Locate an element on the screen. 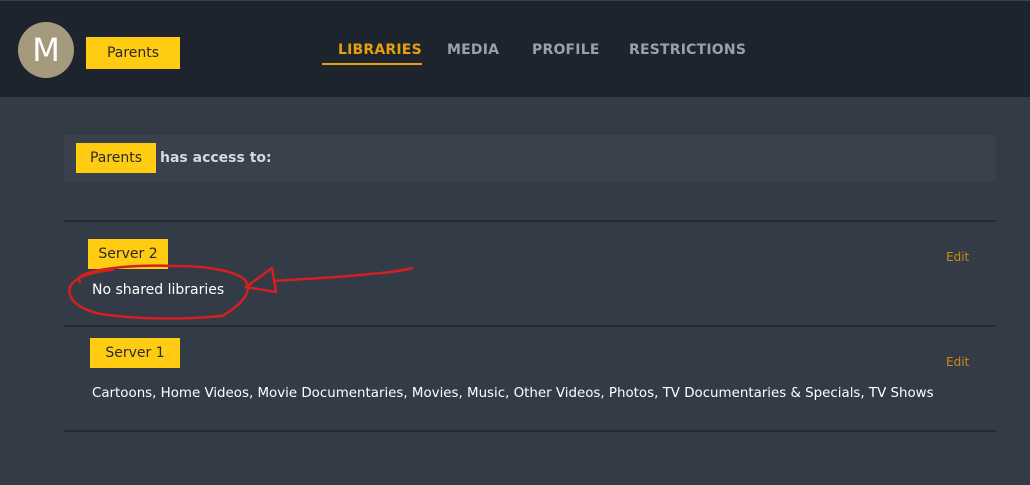  active-tab-indicator is located at coordinates (372, 64).